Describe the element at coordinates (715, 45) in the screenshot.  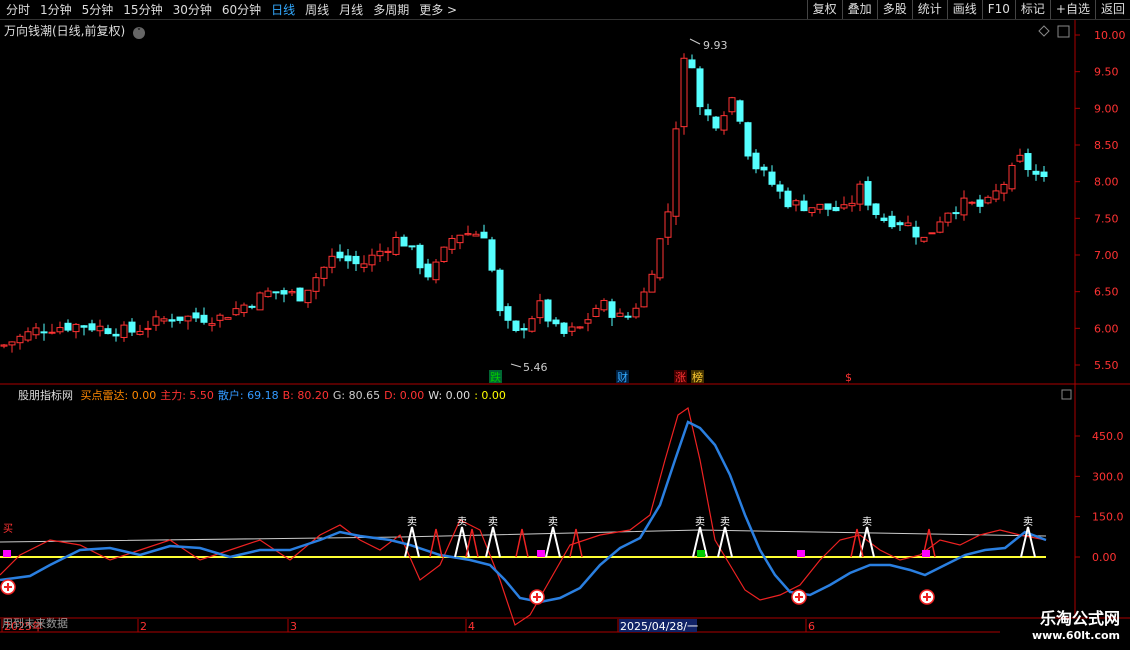
I see `high-label: 9.93` at that location.